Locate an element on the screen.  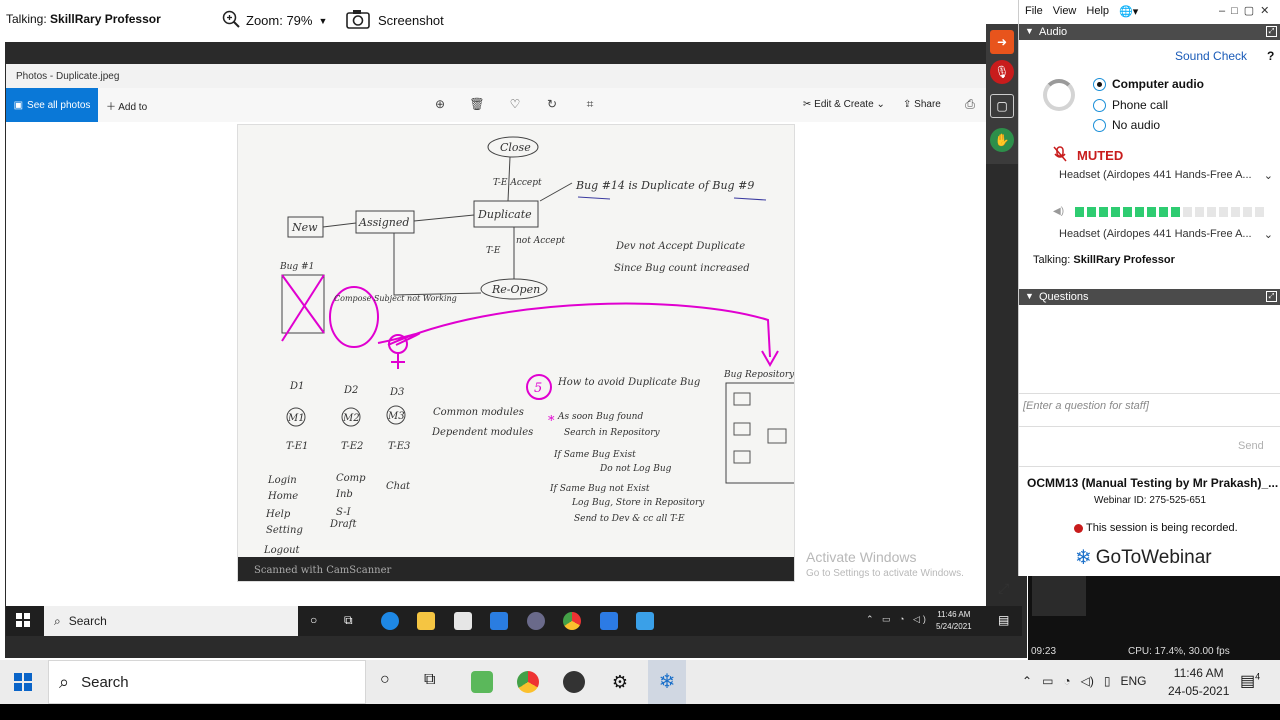
mic-muted-icon is located at coordinates (1060, 155).